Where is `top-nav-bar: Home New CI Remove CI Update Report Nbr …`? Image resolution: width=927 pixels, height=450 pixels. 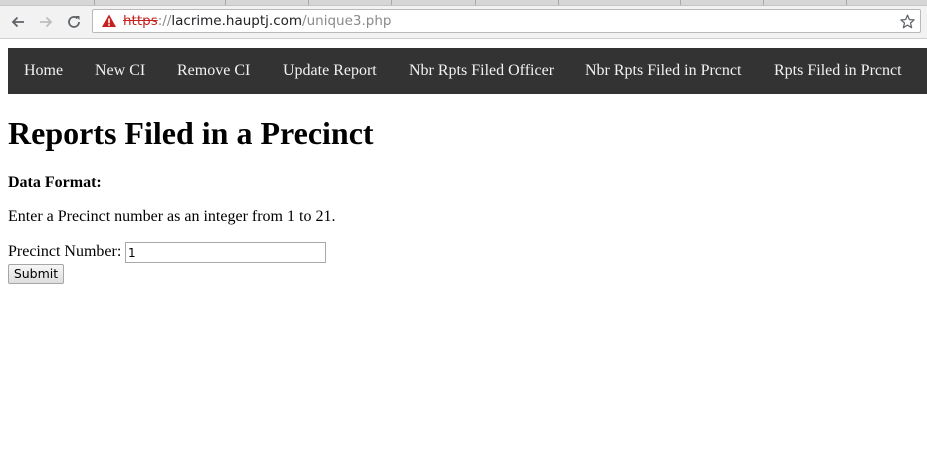
top-nav-bar: Home New CI Remove CI Update Report Nbr … is located at coordinates (467, 71).